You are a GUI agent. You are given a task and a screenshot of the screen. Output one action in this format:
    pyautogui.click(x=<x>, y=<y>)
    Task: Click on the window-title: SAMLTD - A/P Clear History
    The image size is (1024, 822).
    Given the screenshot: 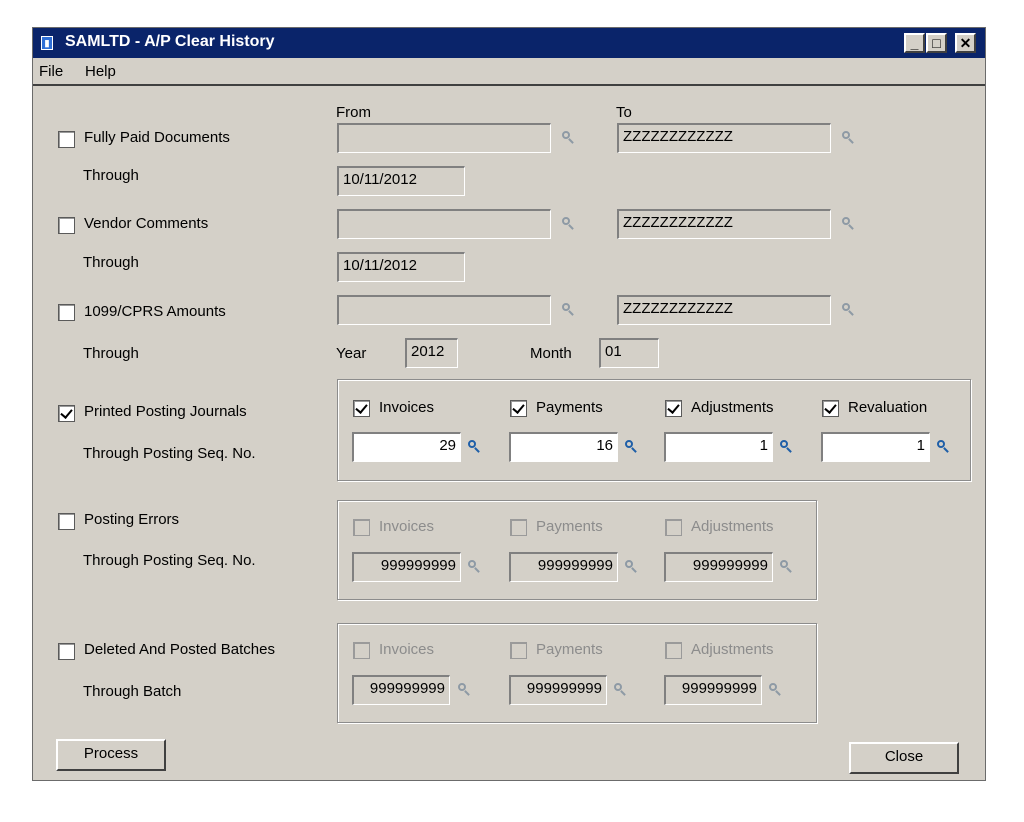 What is the action you would take?
    pyautogui.click(x=170, y=41)
    